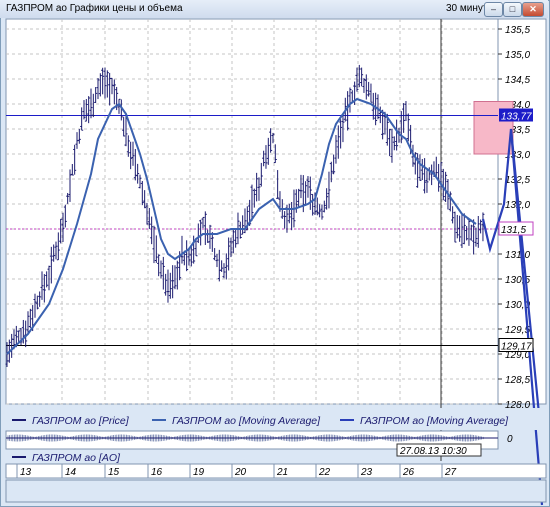 Image resolution: width=550 pixels, height=507 pixels. What do you see at coordinates (199, 472) in the screenshot?
I see `x-tick-label: 19` at bounding box center [199, 472].